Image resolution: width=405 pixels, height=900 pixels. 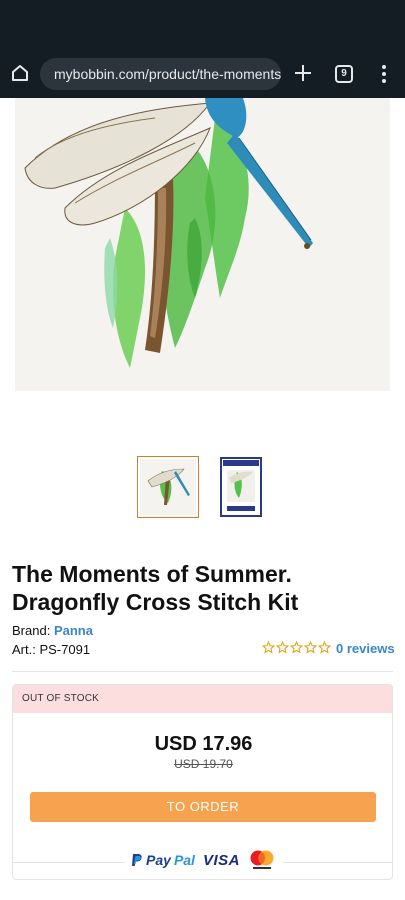 I want to click on brand-link: Panna, so click(x=73, y=630).